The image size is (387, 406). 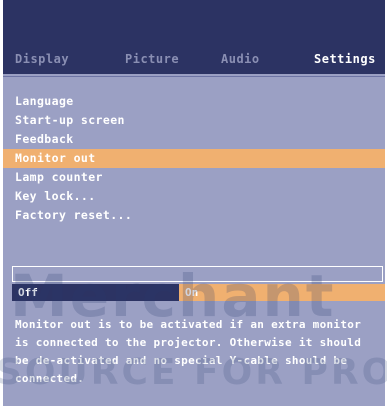 What do you see at coordinates (194, 62) in the screenshot?
I see `tab-bar: Display Picture Audio Settings` at bounding box center [194, 62].